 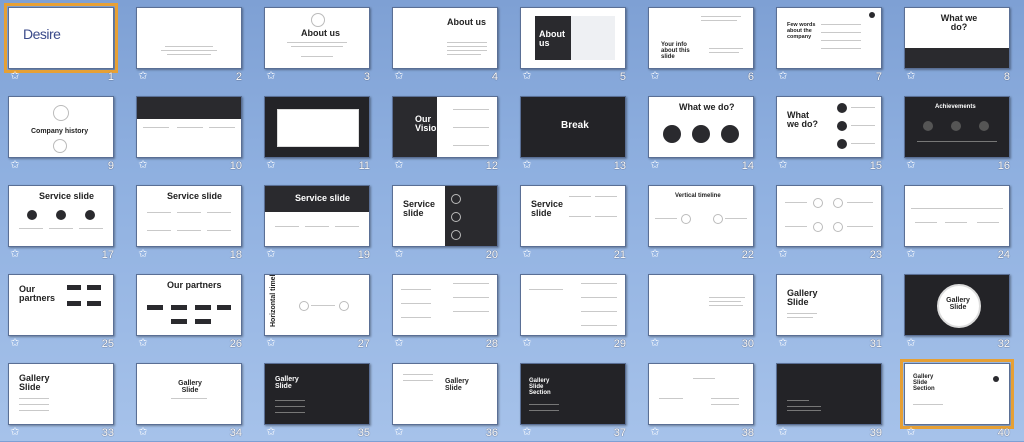 What do you see at coordinates (188, 132) in the screenshot?
I see `slide-thumbnail-10: ✩ 10` at bounding box center [188, 132].